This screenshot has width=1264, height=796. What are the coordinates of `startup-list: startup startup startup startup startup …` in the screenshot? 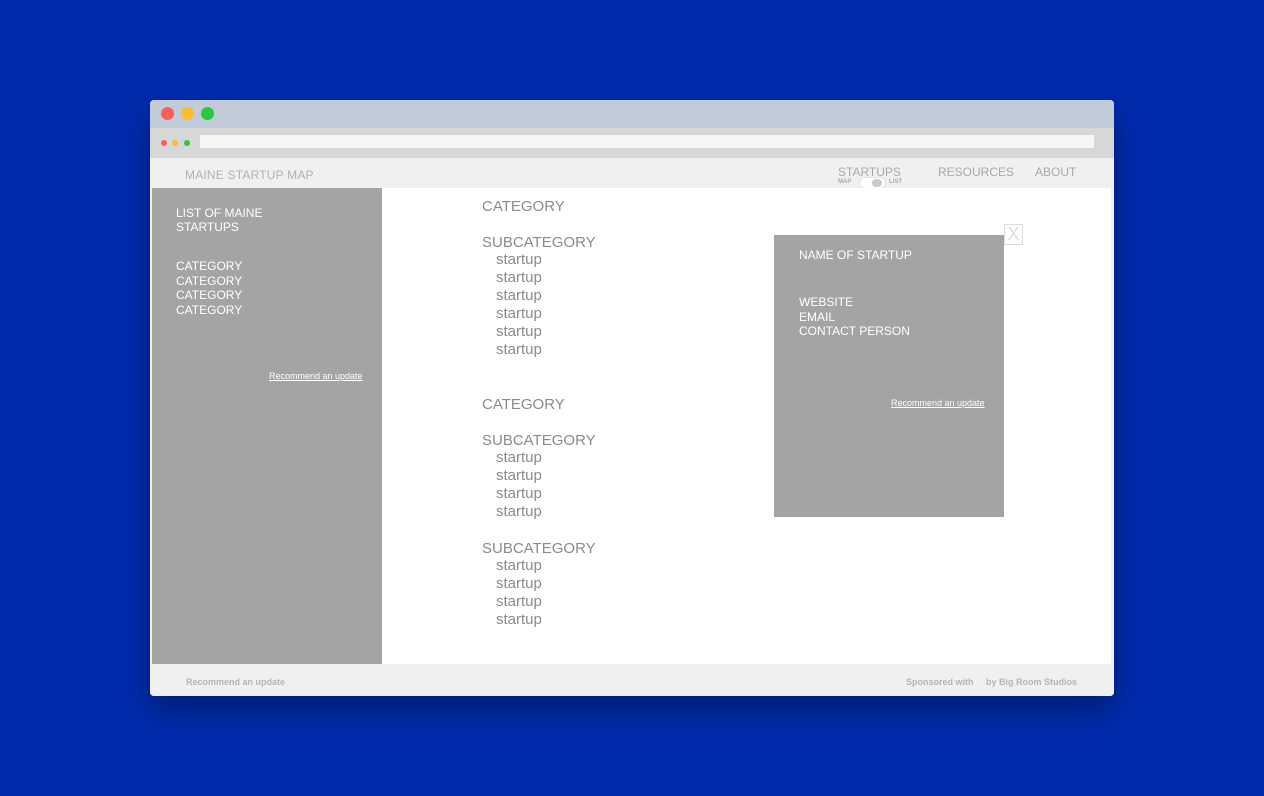 It's located at (519, 305).